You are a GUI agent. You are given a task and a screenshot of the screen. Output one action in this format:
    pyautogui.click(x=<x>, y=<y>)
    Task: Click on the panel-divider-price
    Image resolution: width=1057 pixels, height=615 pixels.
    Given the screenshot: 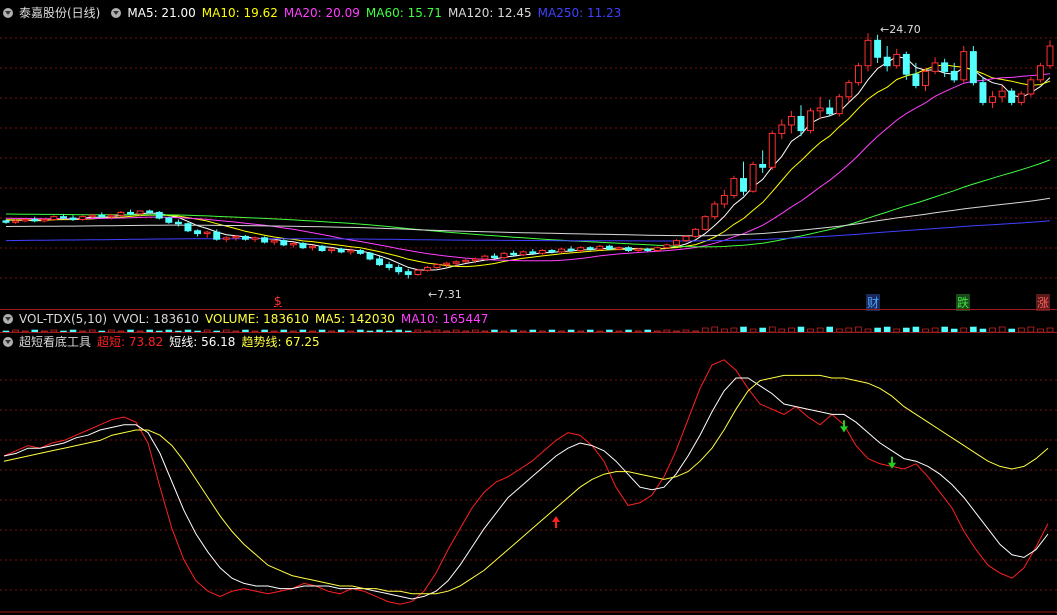 What is the action you would take?
    pyautogui.click(x=528, y=309)
    